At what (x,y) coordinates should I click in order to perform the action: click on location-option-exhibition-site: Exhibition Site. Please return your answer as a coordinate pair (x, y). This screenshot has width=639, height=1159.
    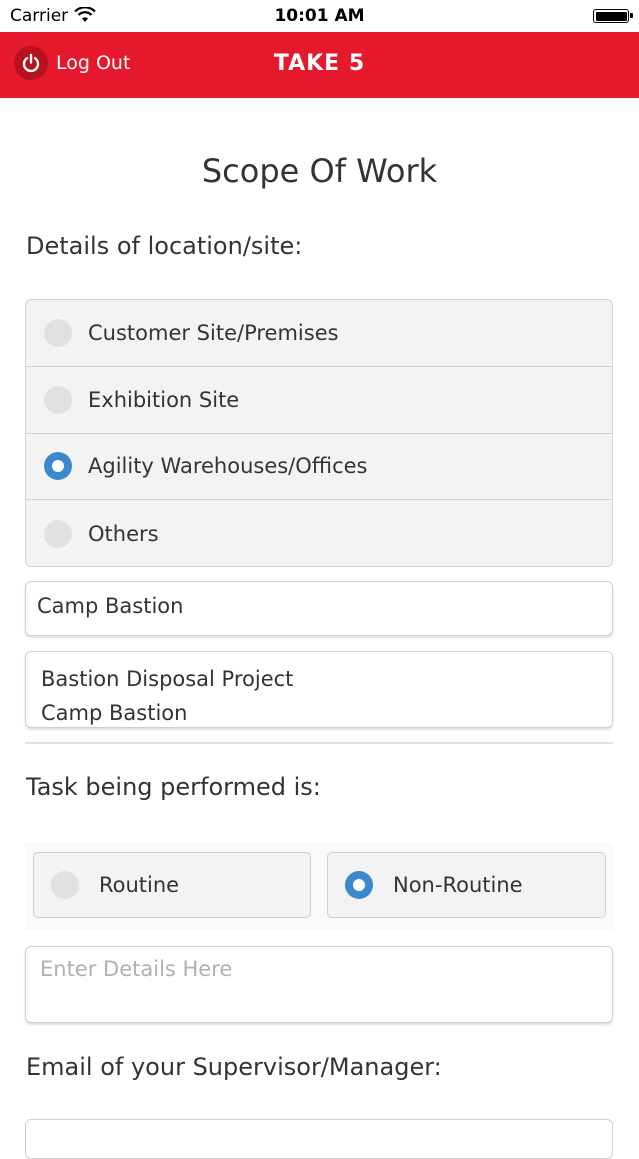
    Looking at the image, I should click on (319, 400).